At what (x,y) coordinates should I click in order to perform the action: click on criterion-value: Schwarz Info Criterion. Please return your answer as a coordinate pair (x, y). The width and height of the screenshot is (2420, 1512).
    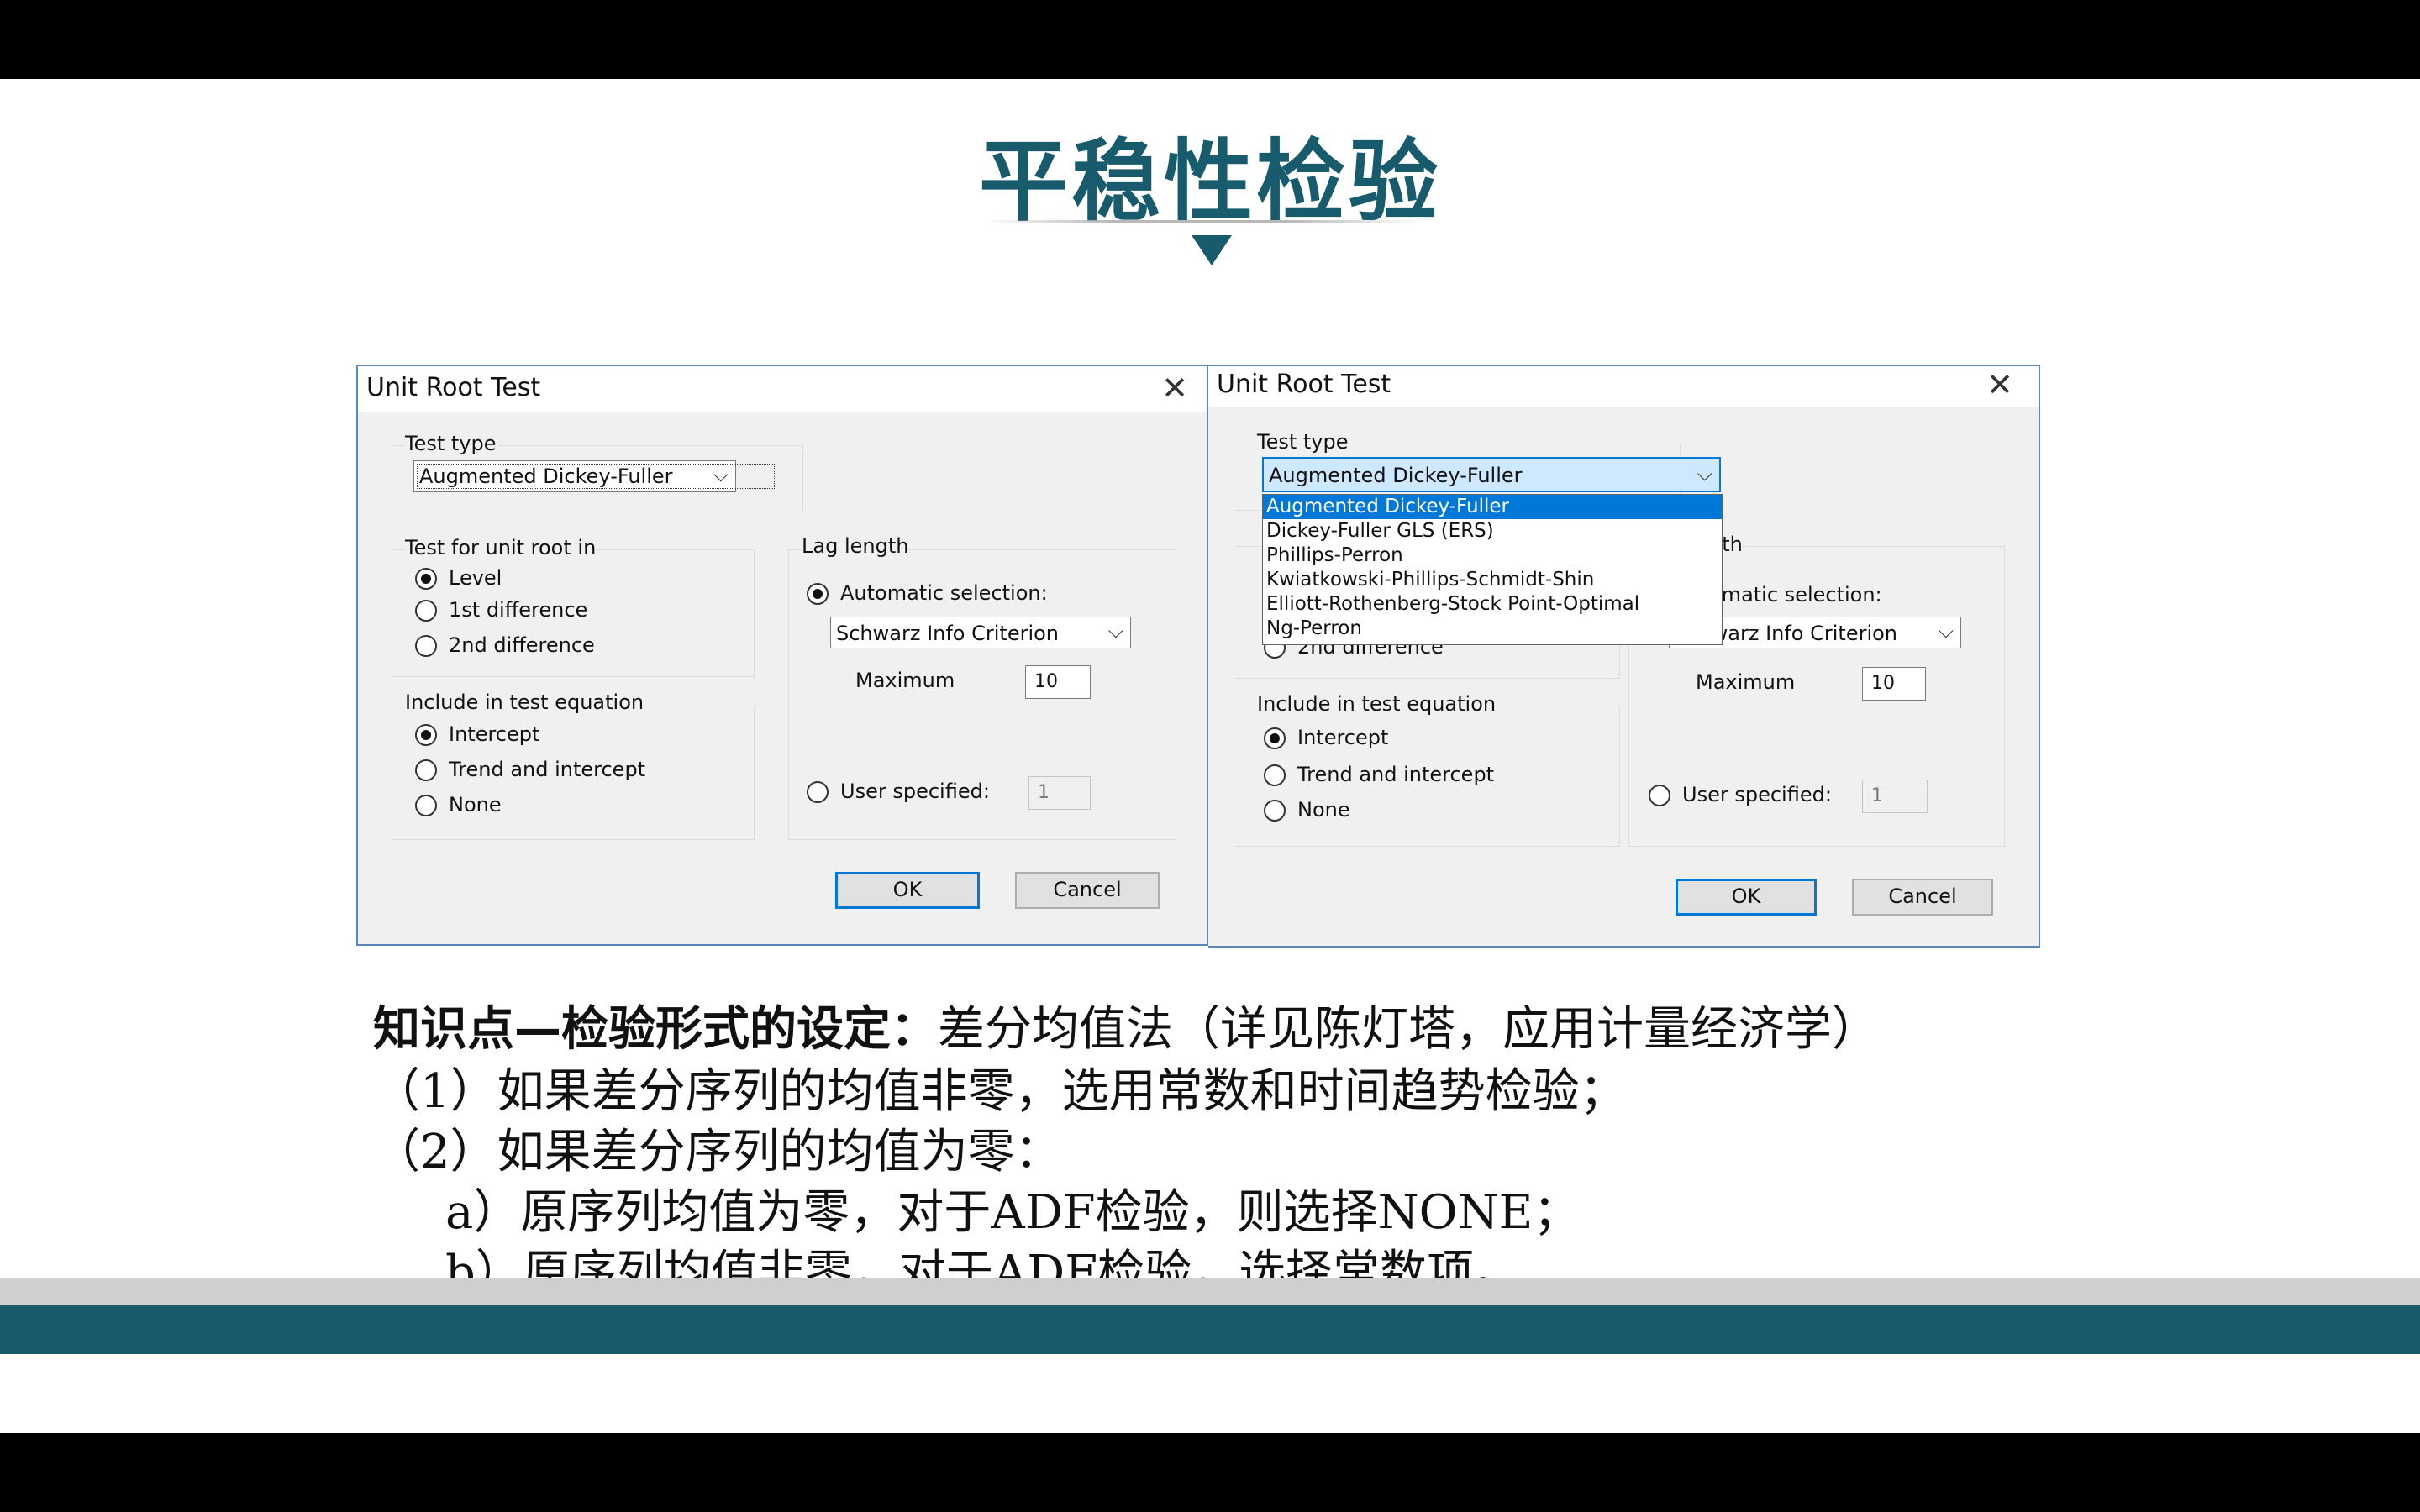
    Looking at the image, I should click on (948, 633).